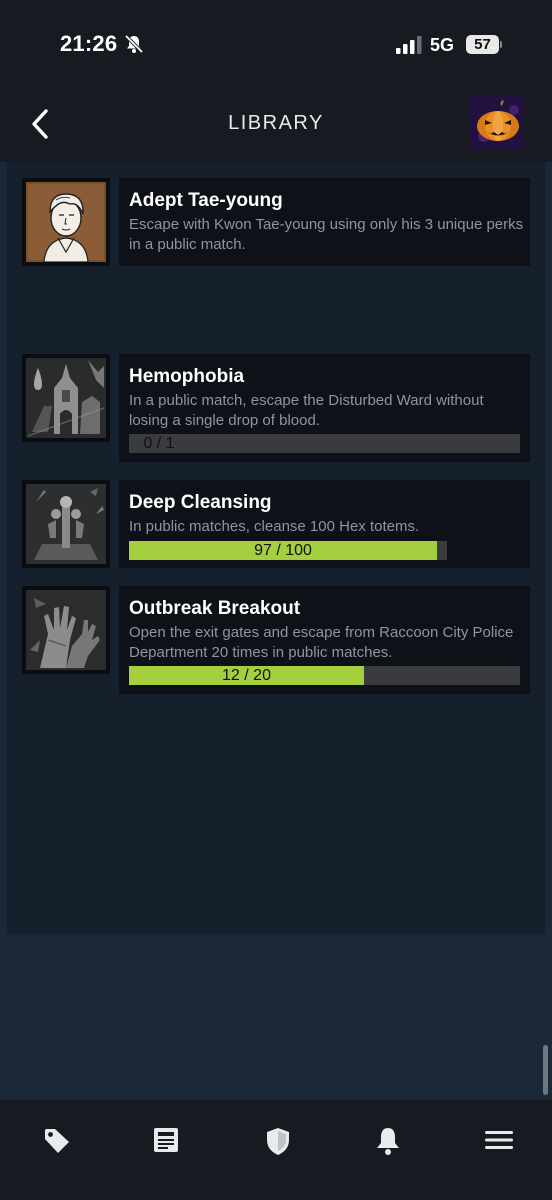  I want to click on battery-tip, so click(501, 44).